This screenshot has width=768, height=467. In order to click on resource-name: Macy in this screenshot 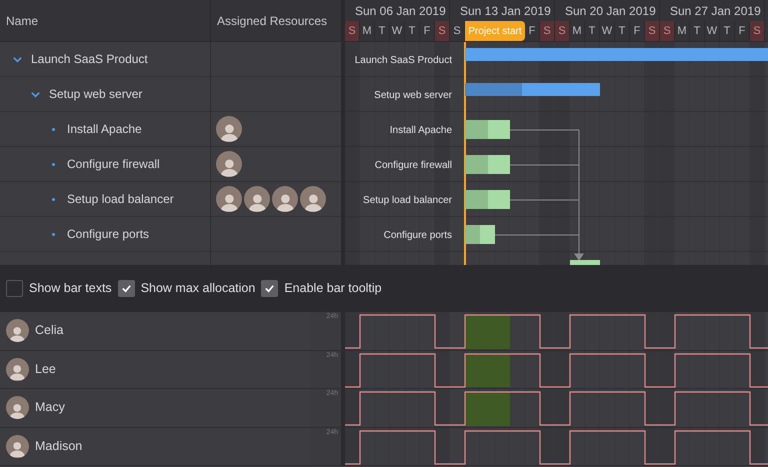, I will do `click(50, 407)`.